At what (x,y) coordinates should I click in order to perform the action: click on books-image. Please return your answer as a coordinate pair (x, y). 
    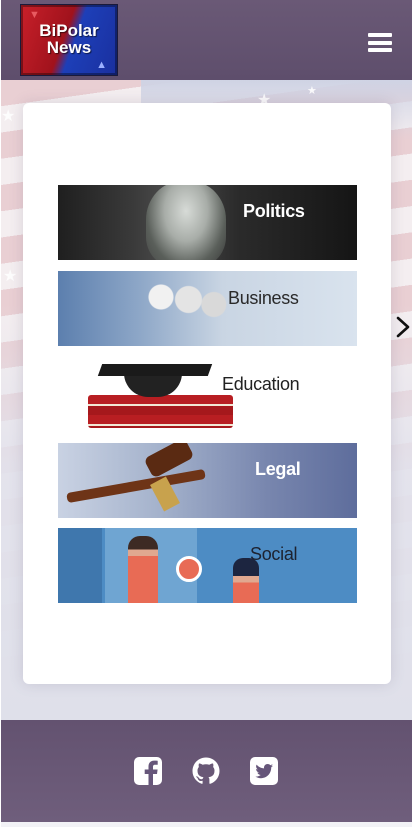
    Looking at the image, I should click on (160, 411).